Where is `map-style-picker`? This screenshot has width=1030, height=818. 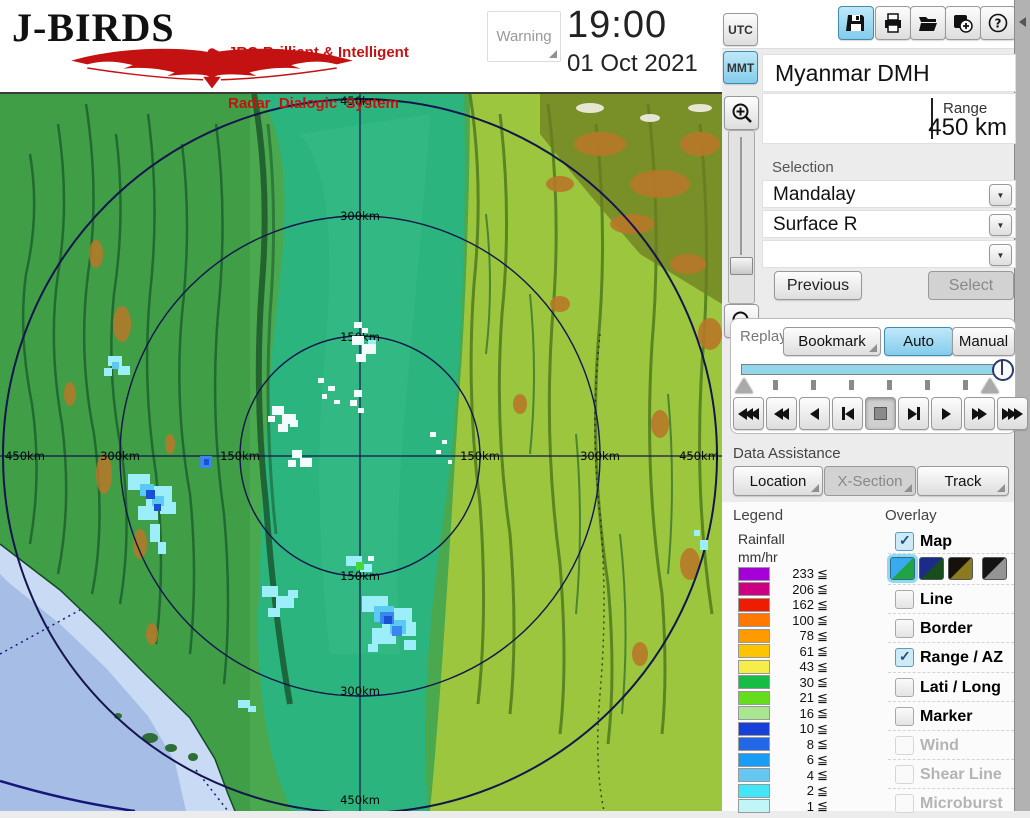
map-style-picker is located at coordinates (951, 568).